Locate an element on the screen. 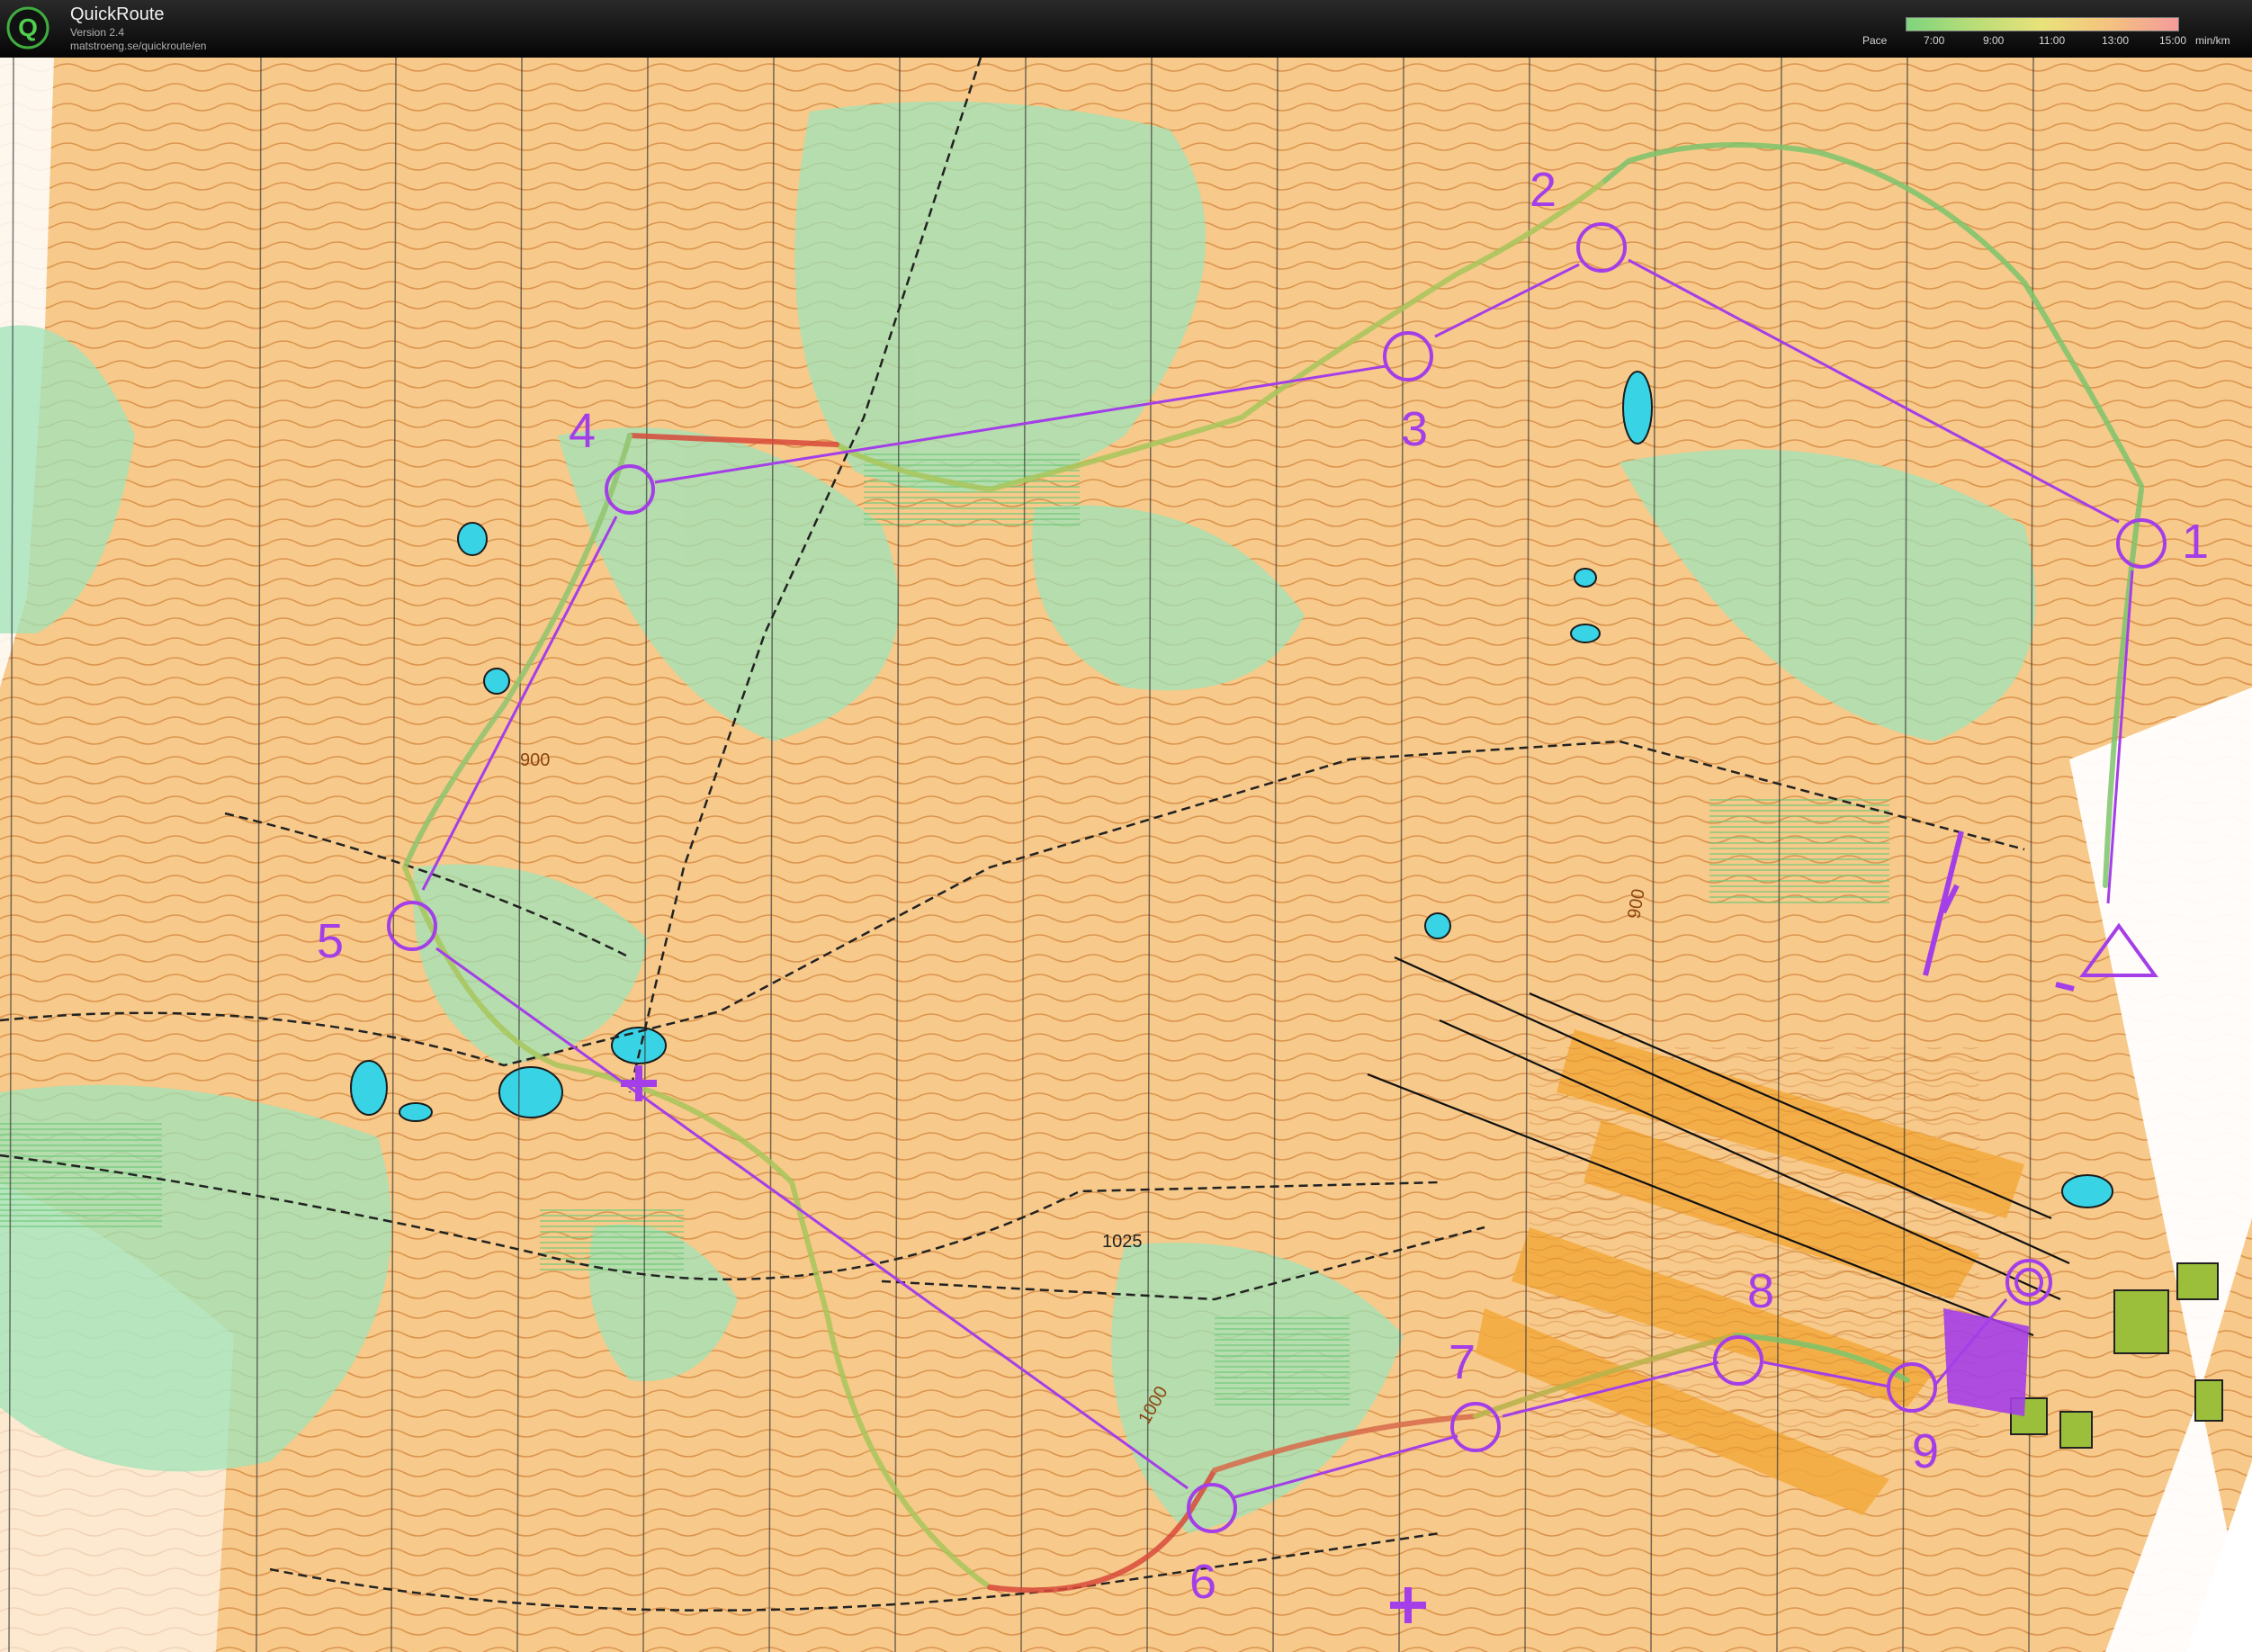 The width and height of the screenshot is (2252, 1652). svg-text: Q is located at coordinates (28, 27).